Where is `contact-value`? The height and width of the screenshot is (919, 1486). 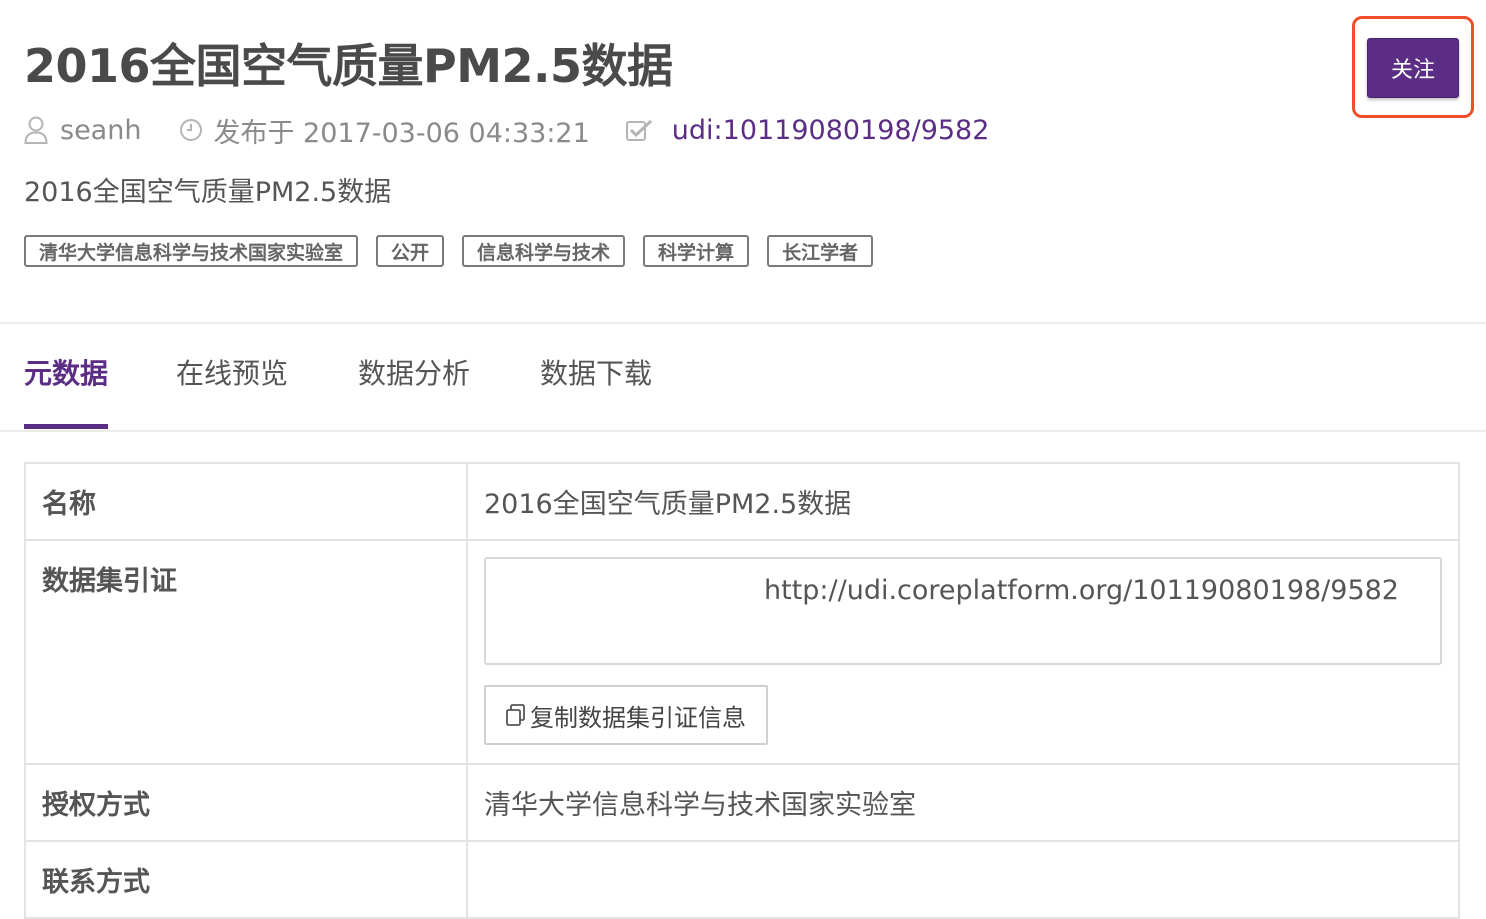 contact-value is located at coordinates (963, 879).